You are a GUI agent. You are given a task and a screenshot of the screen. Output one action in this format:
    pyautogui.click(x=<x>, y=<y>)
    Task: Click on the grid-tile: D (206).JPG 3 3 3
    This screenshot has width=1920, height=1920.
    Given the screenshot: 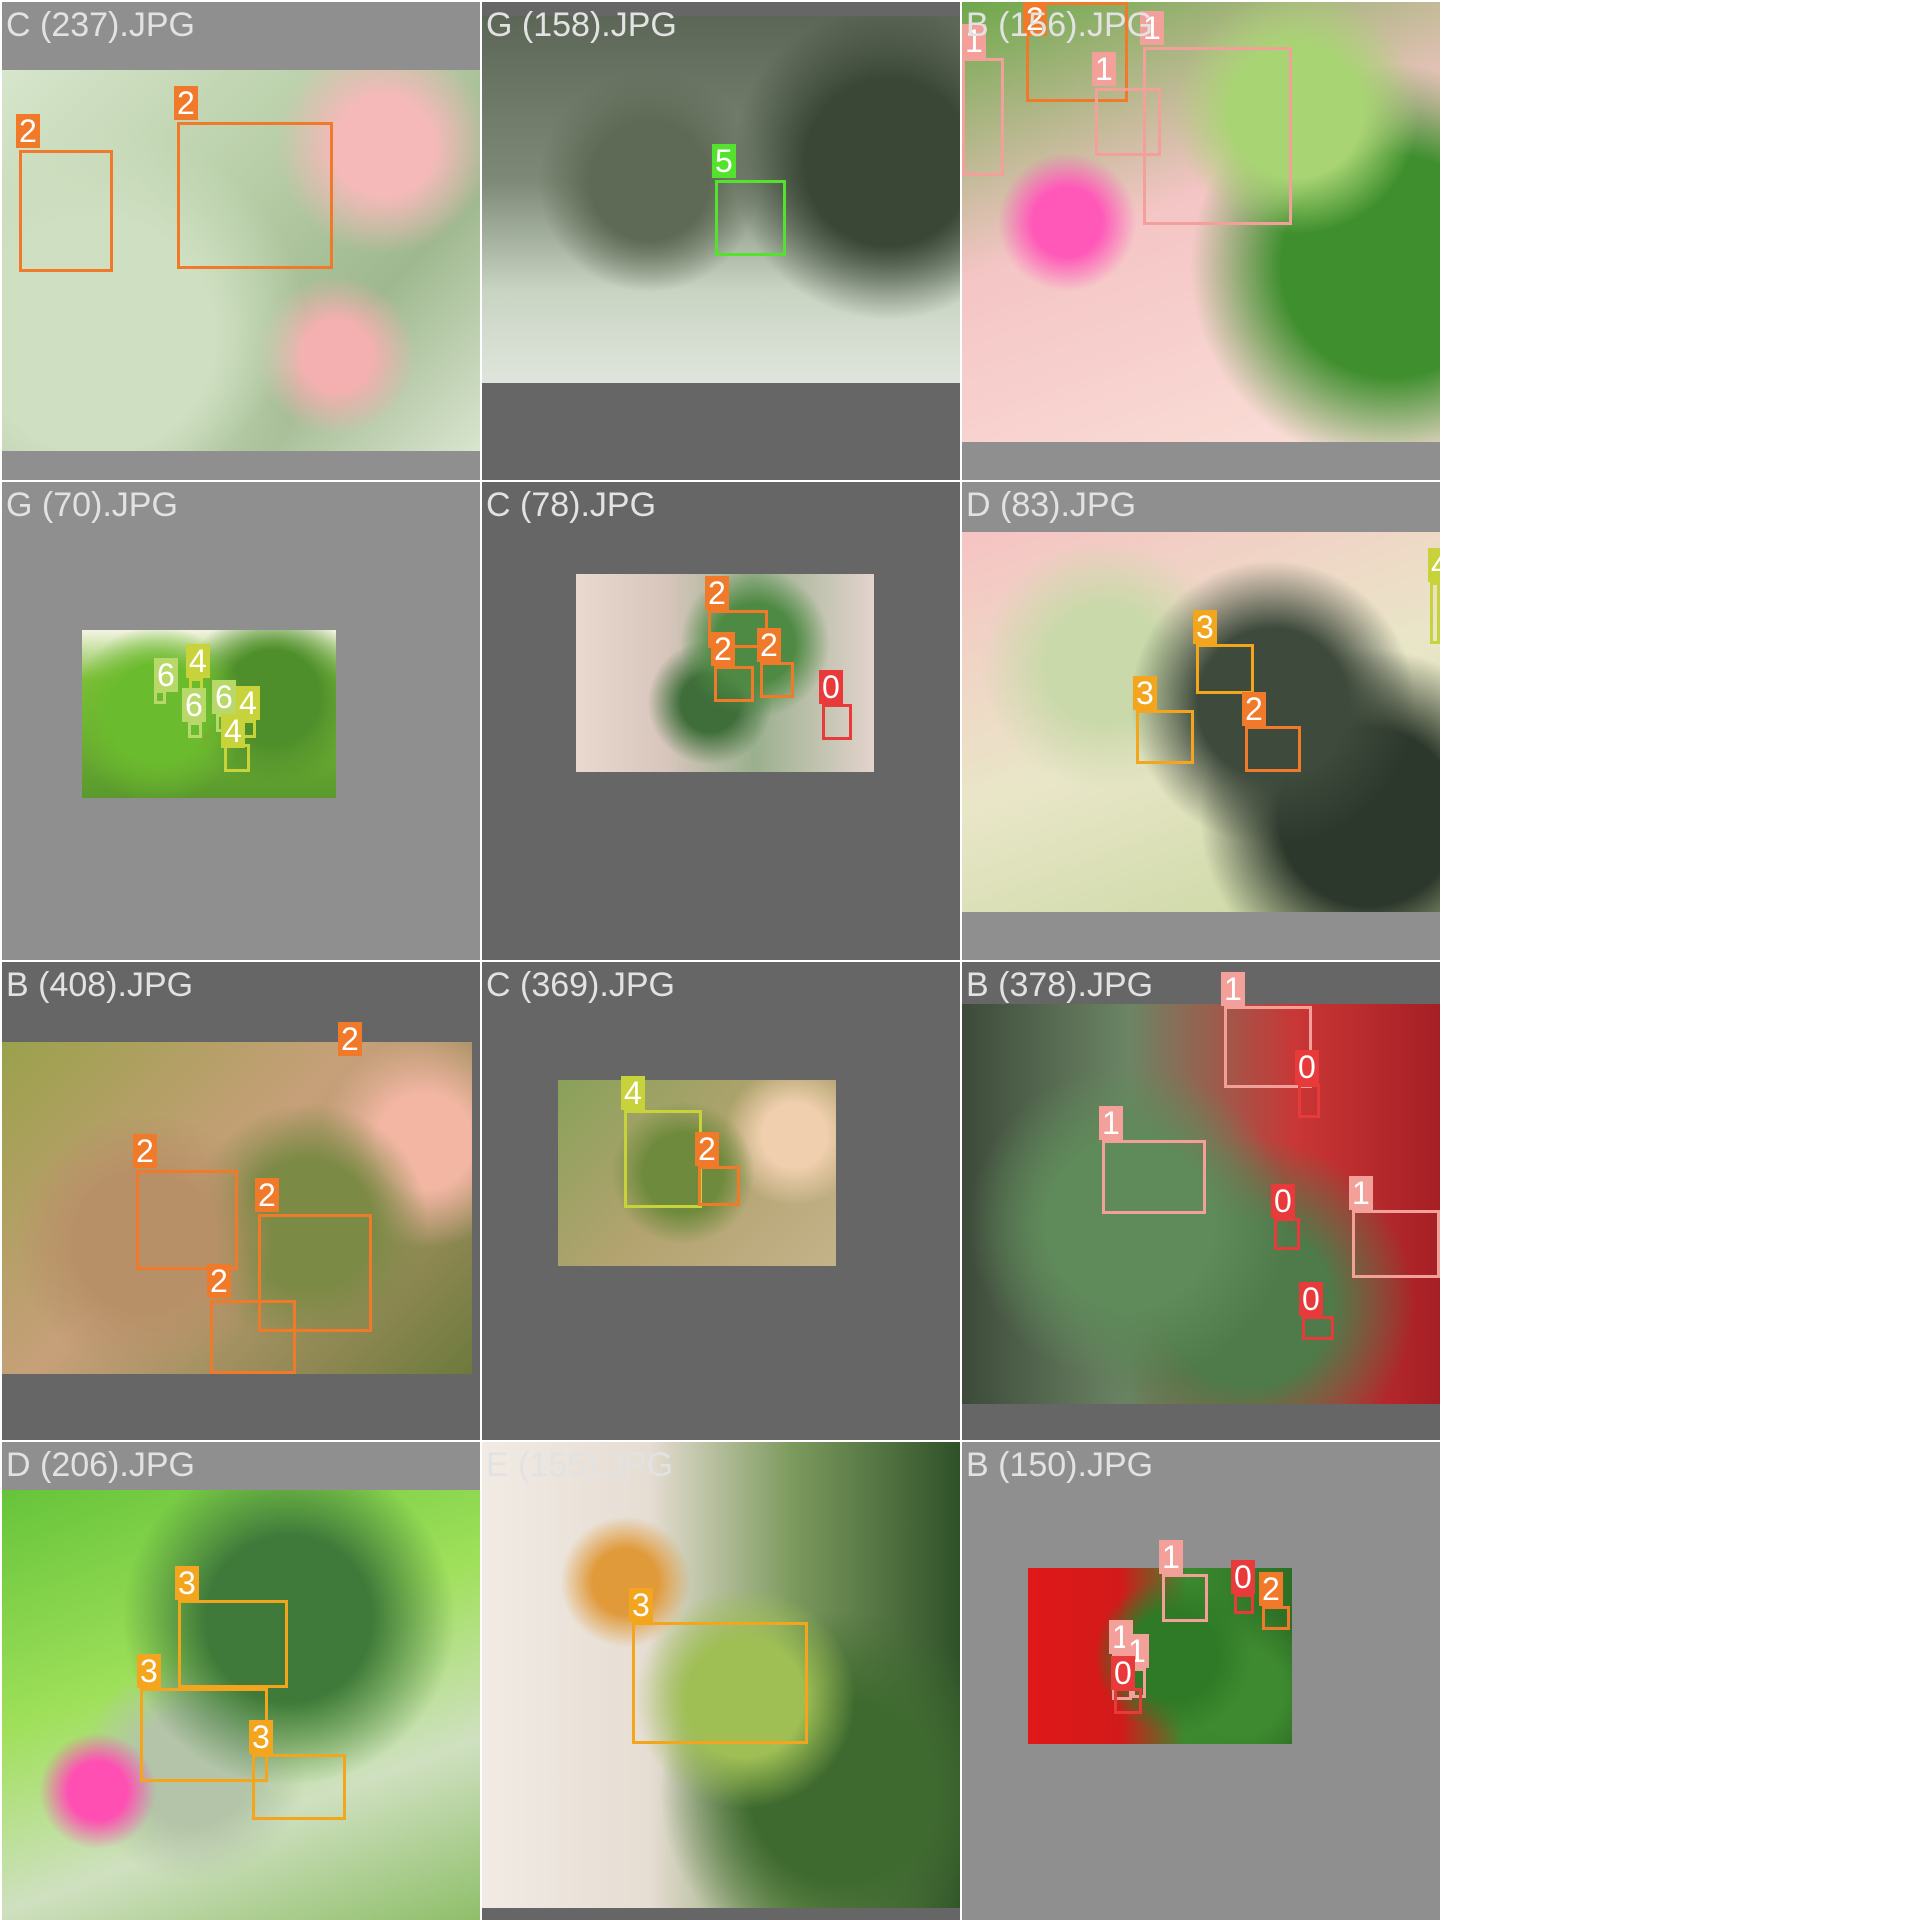 What is the action you would take?
    pyautogui.click(x=241, y=1681)
    